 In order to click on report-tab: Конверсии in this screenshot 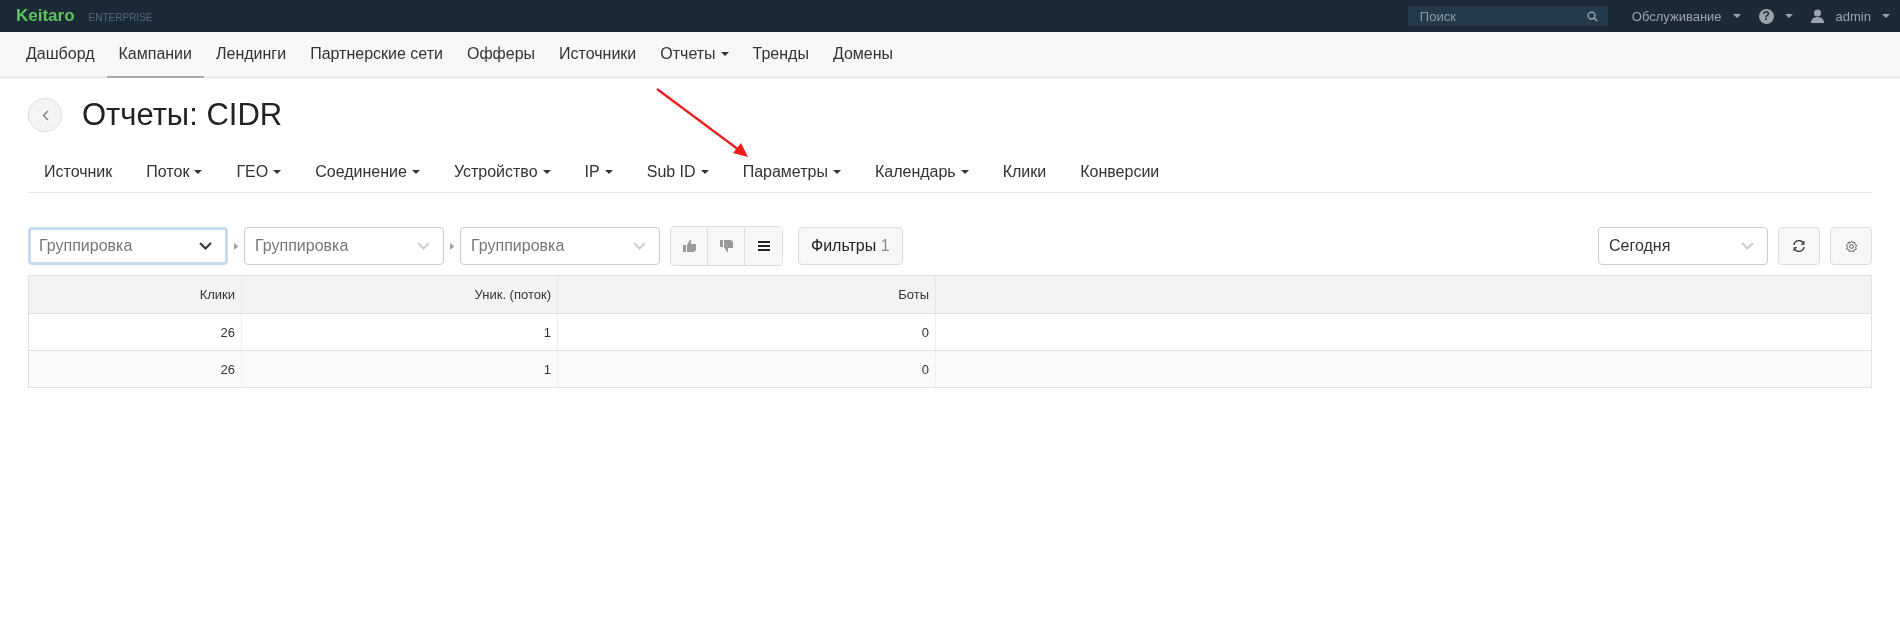, I will do `click(1120, 172)`.